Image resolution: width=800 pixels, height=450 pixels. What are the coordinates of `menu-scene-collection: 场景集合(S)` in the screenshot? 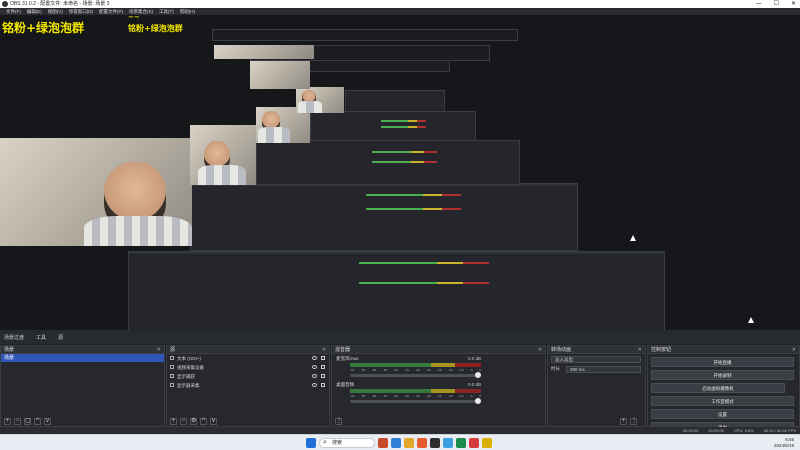 It's located at (141, 11).